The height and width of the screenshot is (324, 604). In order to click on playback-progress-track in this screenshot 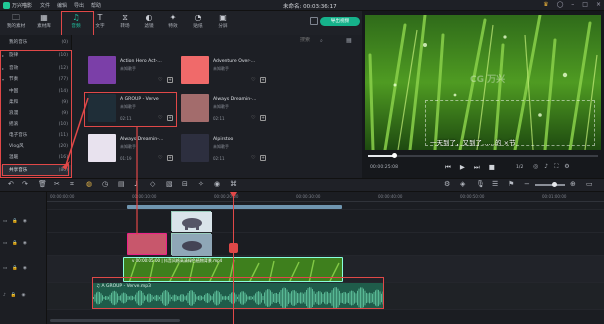, I will do `click(483, 156)`.